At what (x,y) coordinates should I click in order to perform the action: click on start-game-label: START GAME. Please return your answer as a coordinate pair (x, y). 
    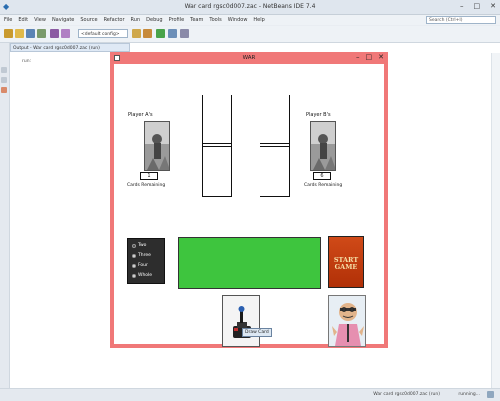
    Looking at the image, I should click on (346, 264).